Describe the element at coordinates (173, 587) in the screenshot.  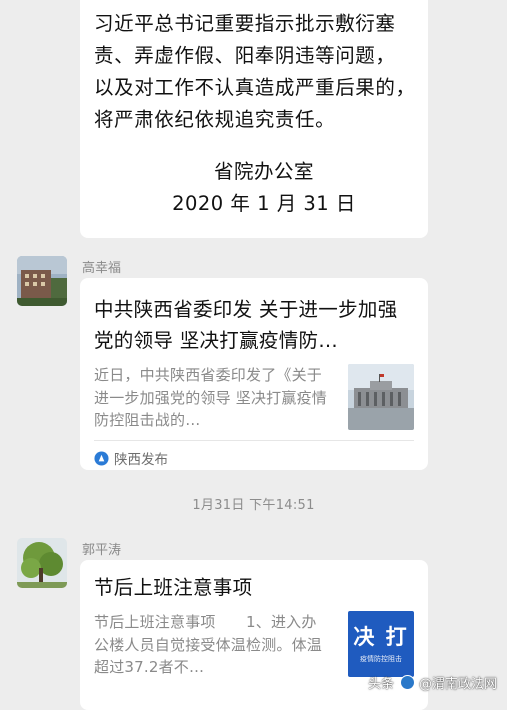
I see `link-card-title: 节后上班注意事项` at that location.